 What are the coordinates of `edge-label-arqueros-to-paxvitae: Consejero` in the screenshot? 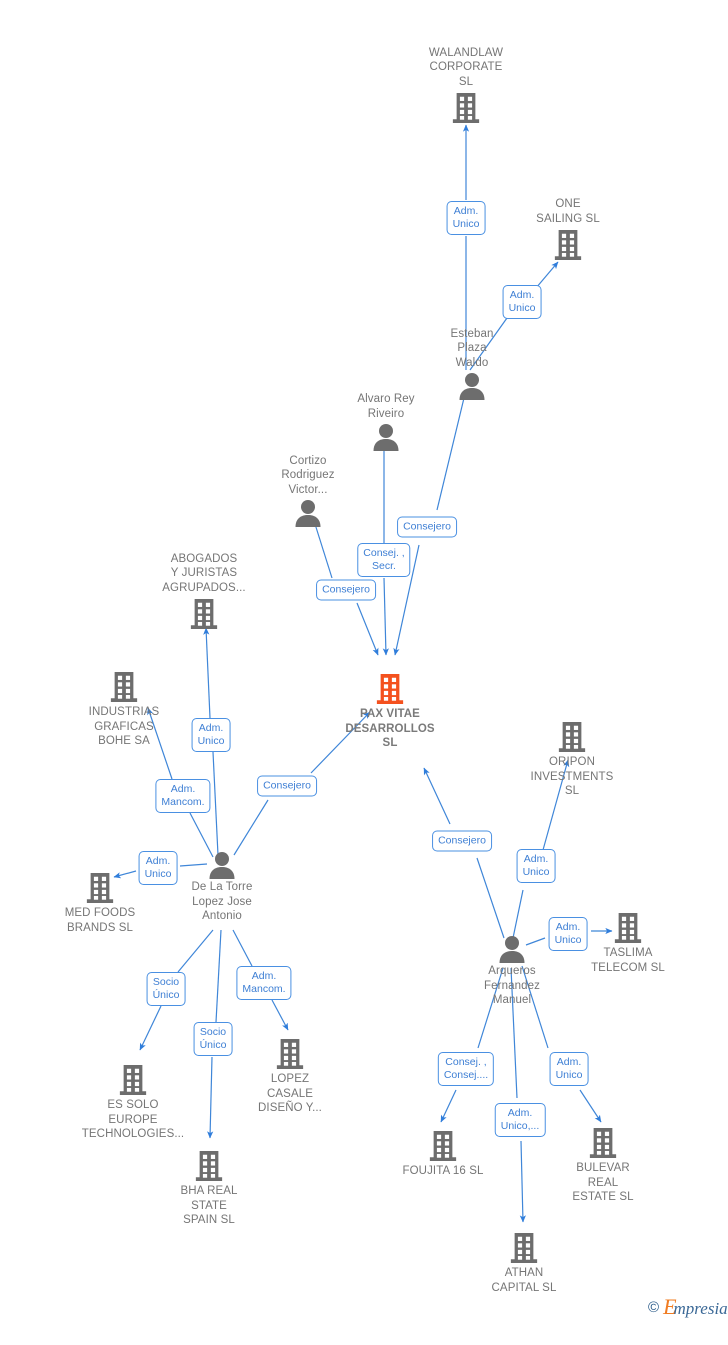 It's located at (462, 841).